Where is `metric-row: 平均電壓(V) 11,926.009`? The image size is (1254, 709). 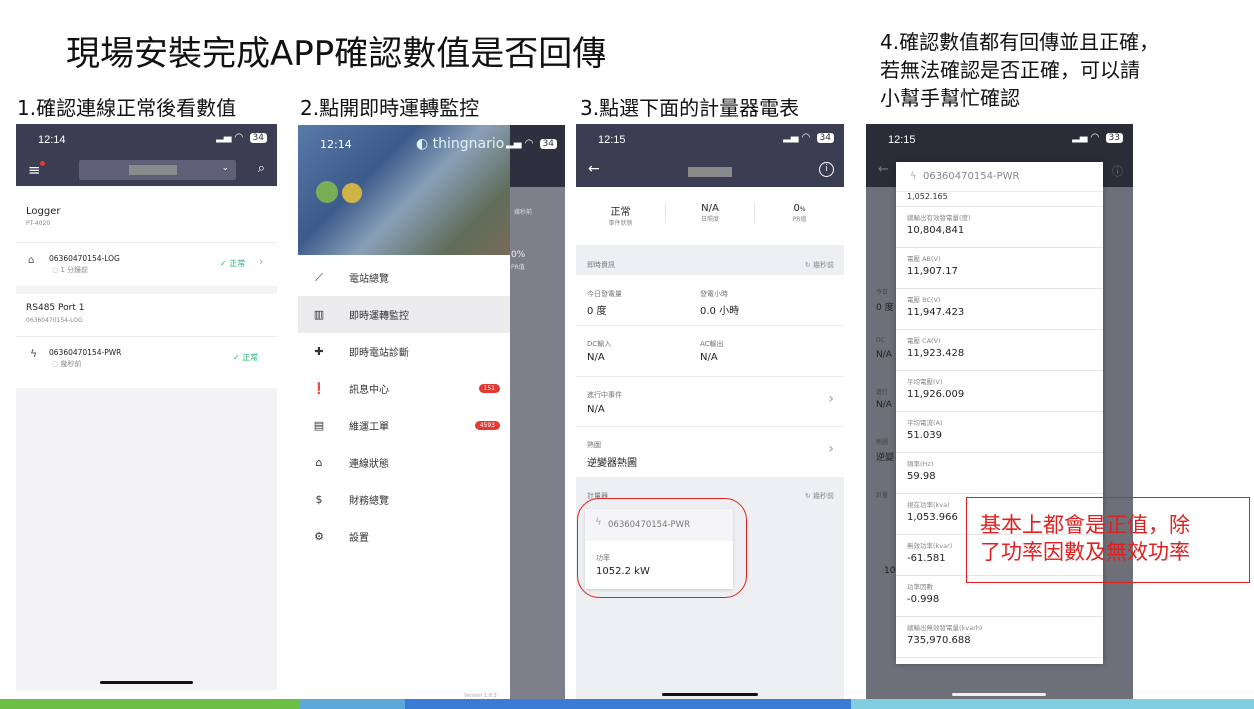
metric-row: 平均電壓(V) 11,926.009 is located at coordinates (999, 391).